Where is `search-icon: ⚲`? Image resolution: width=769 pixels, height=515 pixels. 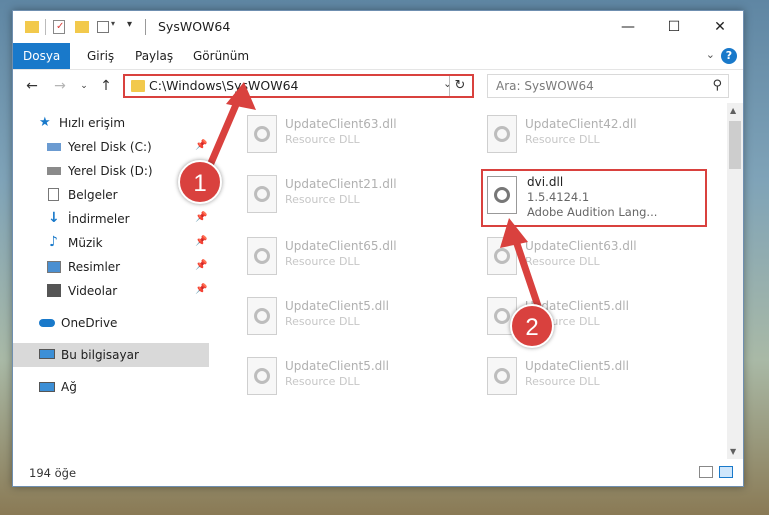 search-icon: ⚲ is located at coordinates (717, 85).